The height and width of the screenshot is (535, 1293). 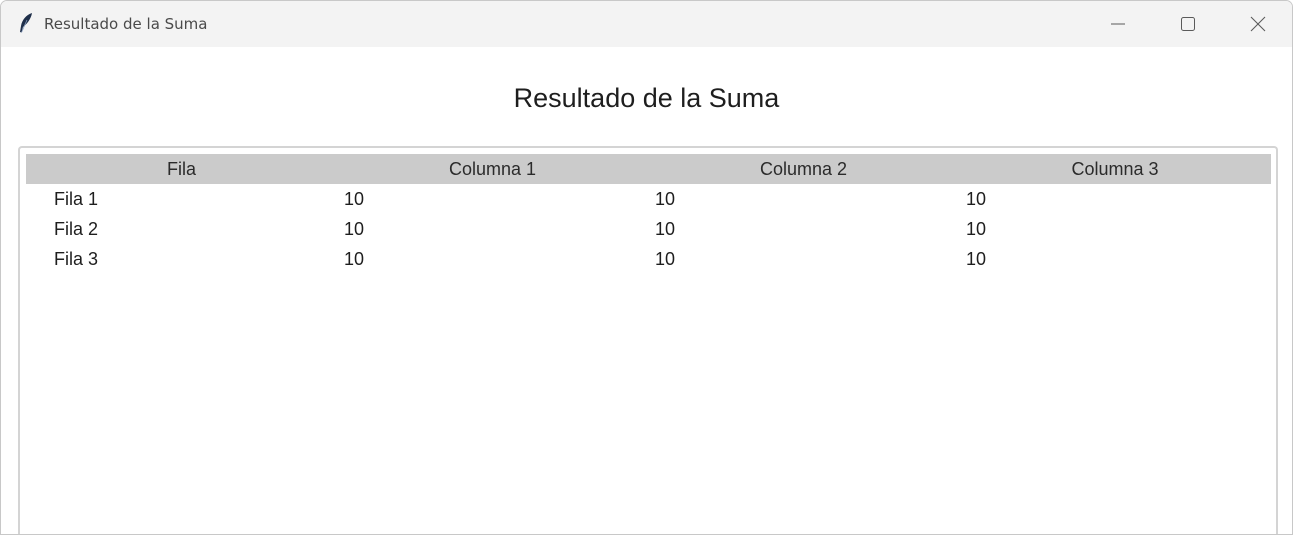 I want to click on minimize-button, so click(x=1118, y=24).